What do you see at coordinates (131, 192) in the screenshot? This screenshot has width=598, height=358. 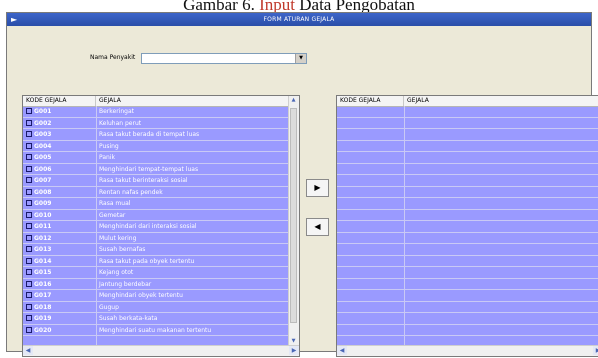 I see `symptom-name: Rentan nafas pendek` at bounding box center [131, 192].